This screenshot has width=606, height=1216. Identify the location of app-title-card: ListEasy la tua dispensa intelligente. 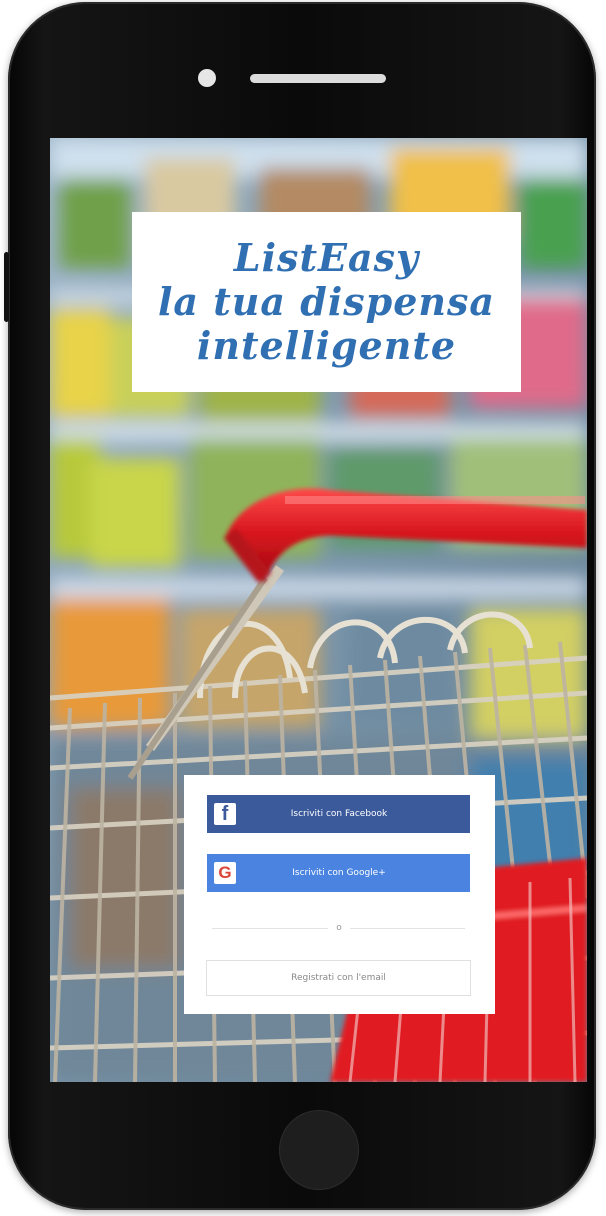
(326, 302).